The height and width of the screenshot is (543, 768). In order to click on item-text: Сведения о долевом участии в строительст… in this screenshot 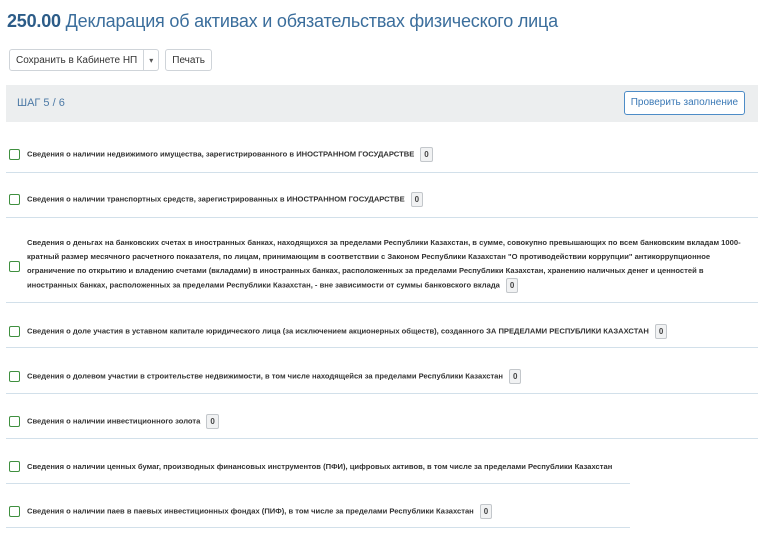, I will do `click(274, 376)`.